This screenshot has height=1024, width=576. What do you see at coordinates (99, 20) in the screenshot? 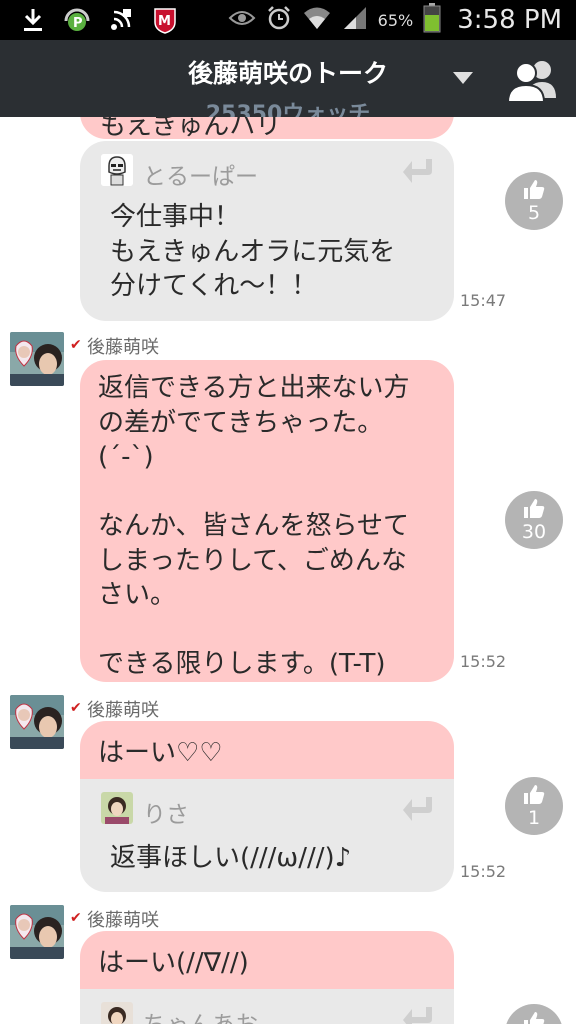
I see `notification-icons: P M` at bounding box center [99, 20].